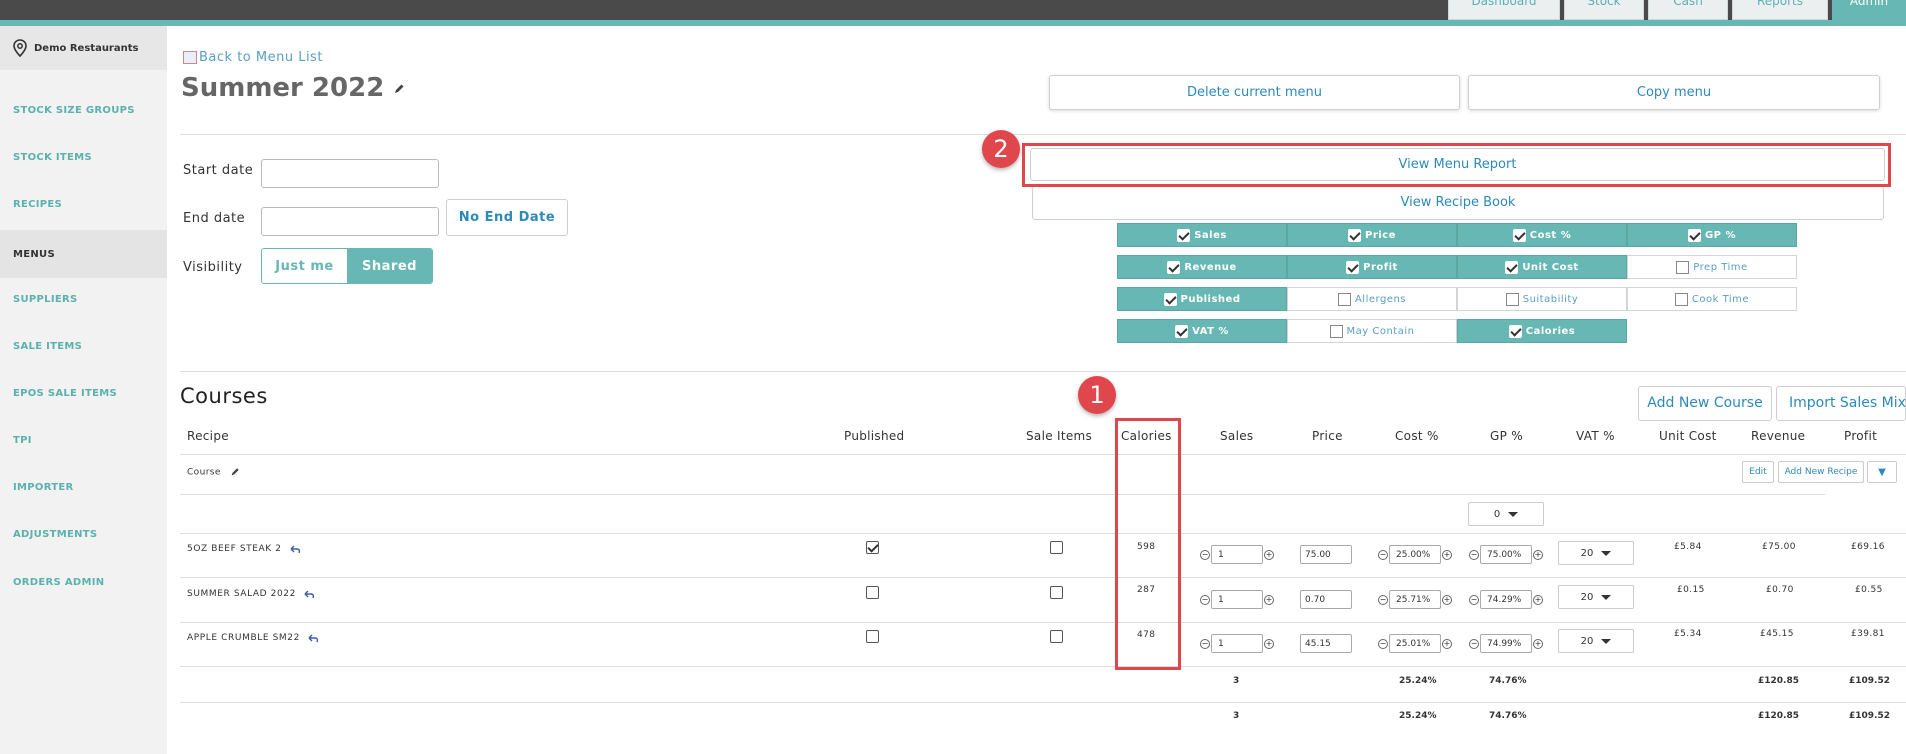 The width and height of the screenshot is (1906, 754). Describe the element at coordinates (1506, 643) in the screenshot. I see `gp-pct-input: 74.99%` at that location.